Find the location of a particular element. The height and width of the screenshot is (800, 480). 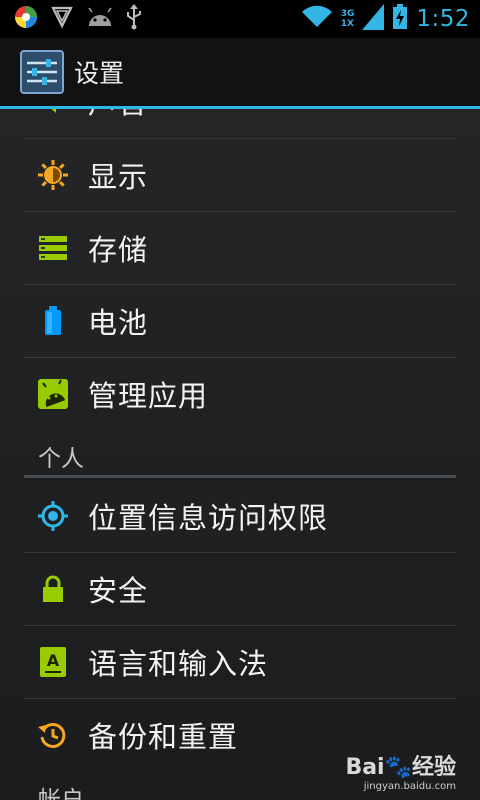

settings-sliders-icon is located at coordinates (42, 72).